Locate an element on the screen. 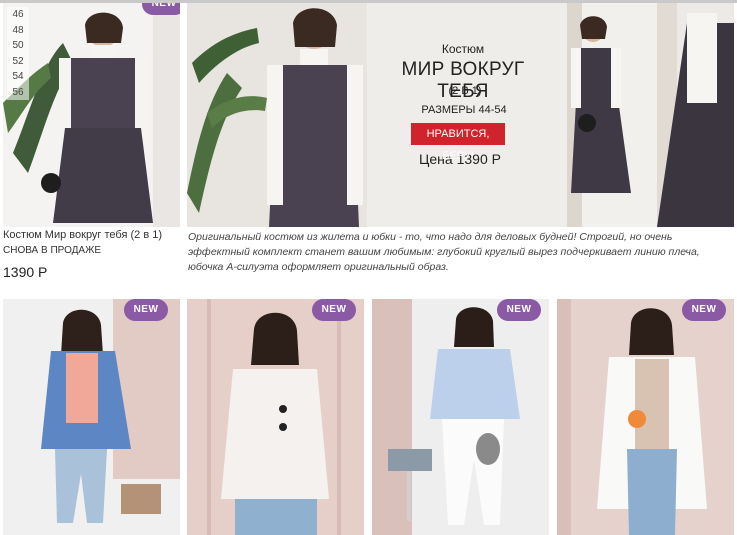 The width and height of the screenshot is (737, 535). size-option: 54 is located at coordinates (18, 77).